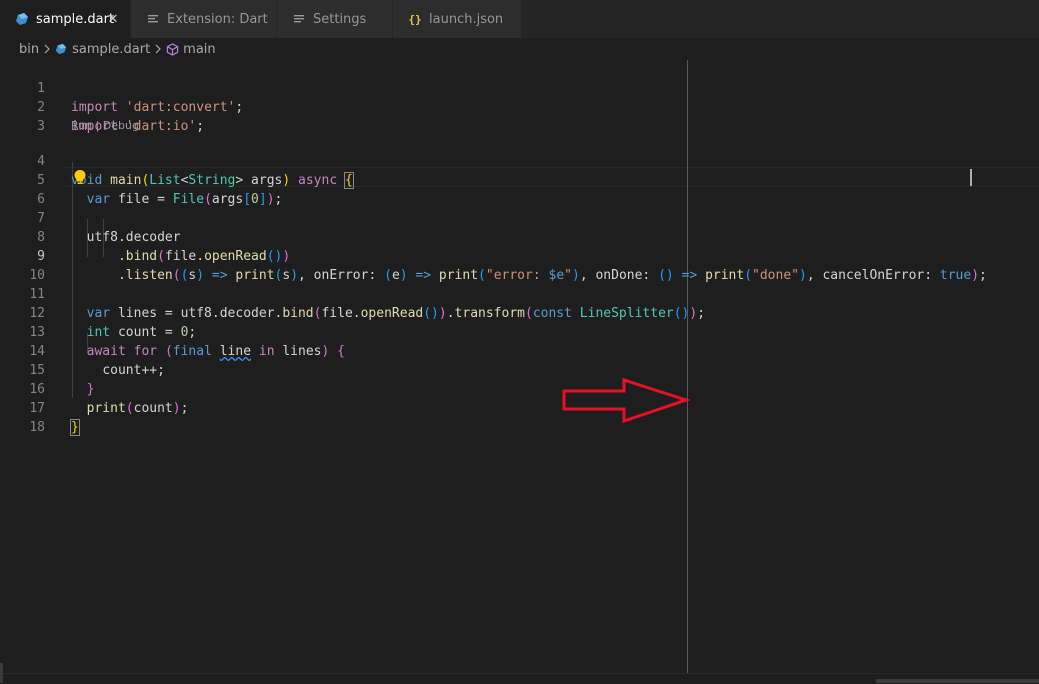 The image size is (1039, 684). I want to click on tab-label: Settings, so click(340, 19).